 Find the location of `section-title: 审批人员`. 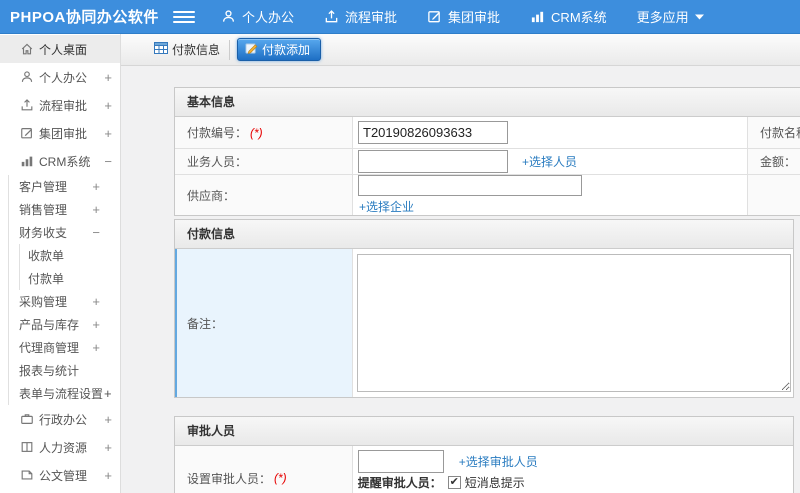

section-title: 审批人员 is located at coordinates (484, 431).